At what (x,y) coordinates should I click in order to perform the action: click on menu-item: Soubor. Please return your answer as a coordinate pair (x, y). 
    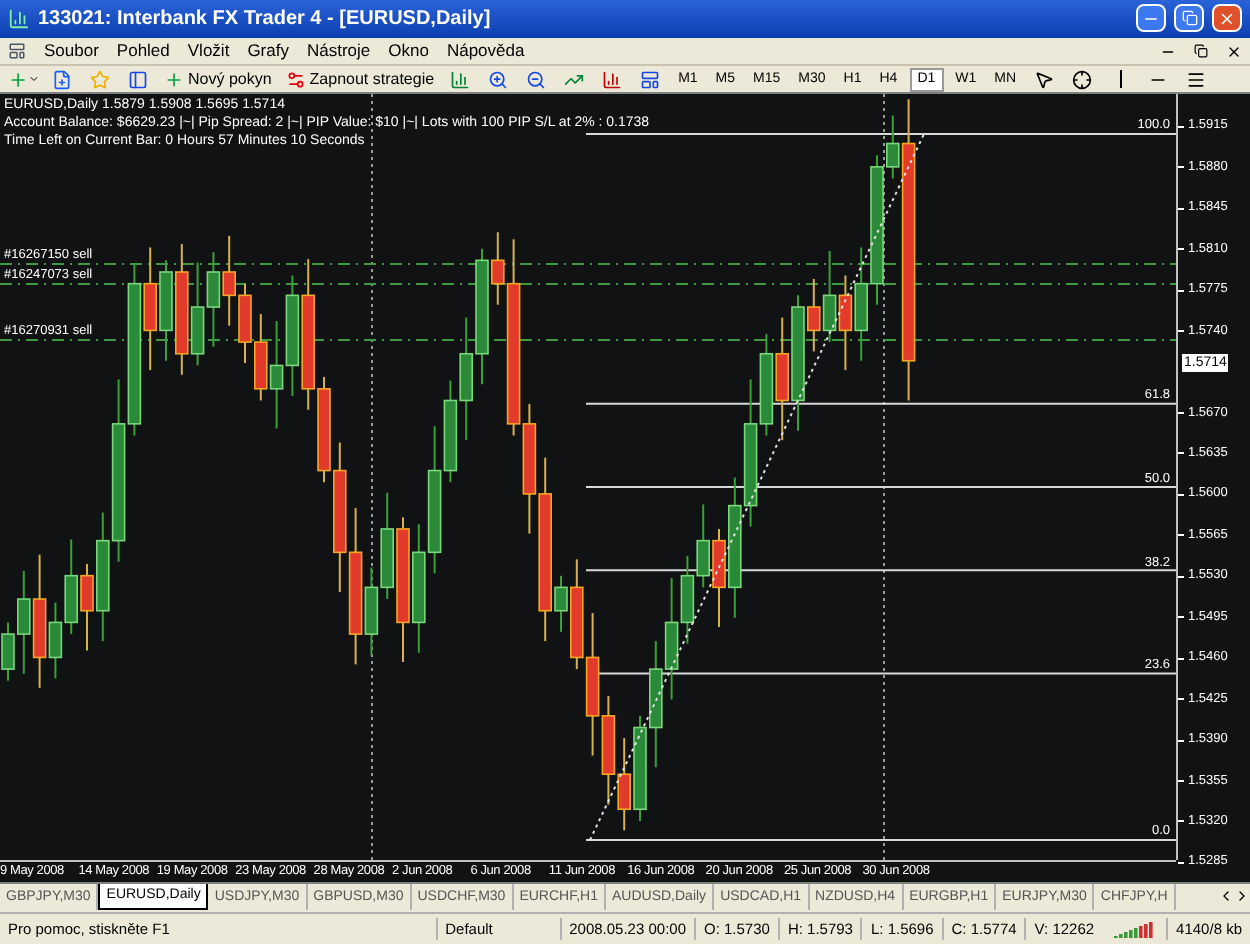
    Looking at the image, I should click on (71, 51).